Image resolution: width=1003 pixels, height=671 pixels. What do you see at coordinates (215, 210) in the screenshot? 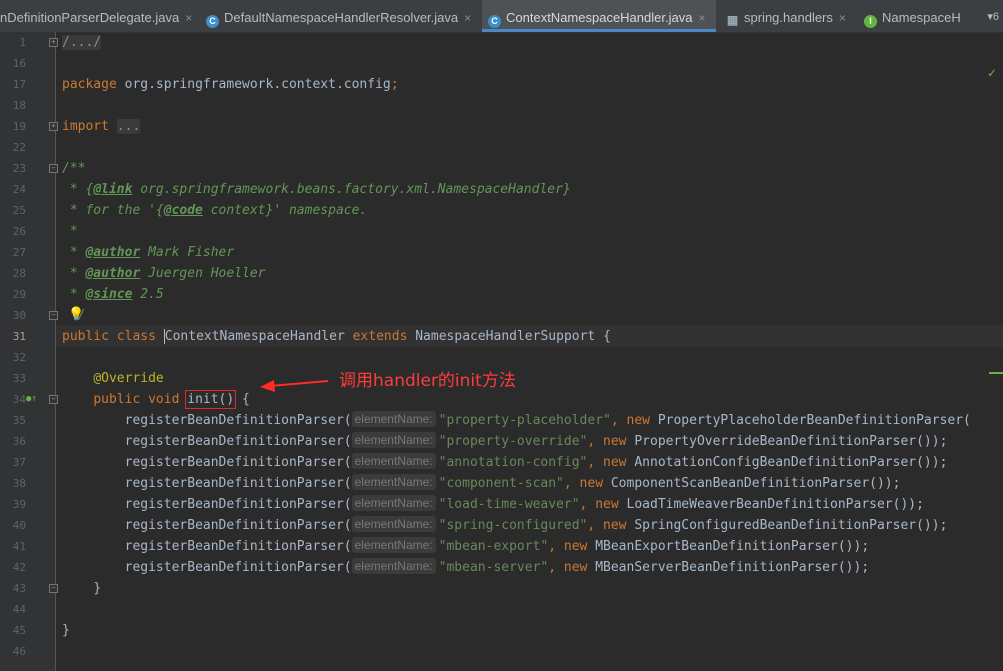
I see `code-line: * for the '{@code context}' namespace.` at bounding box center [215, 210].